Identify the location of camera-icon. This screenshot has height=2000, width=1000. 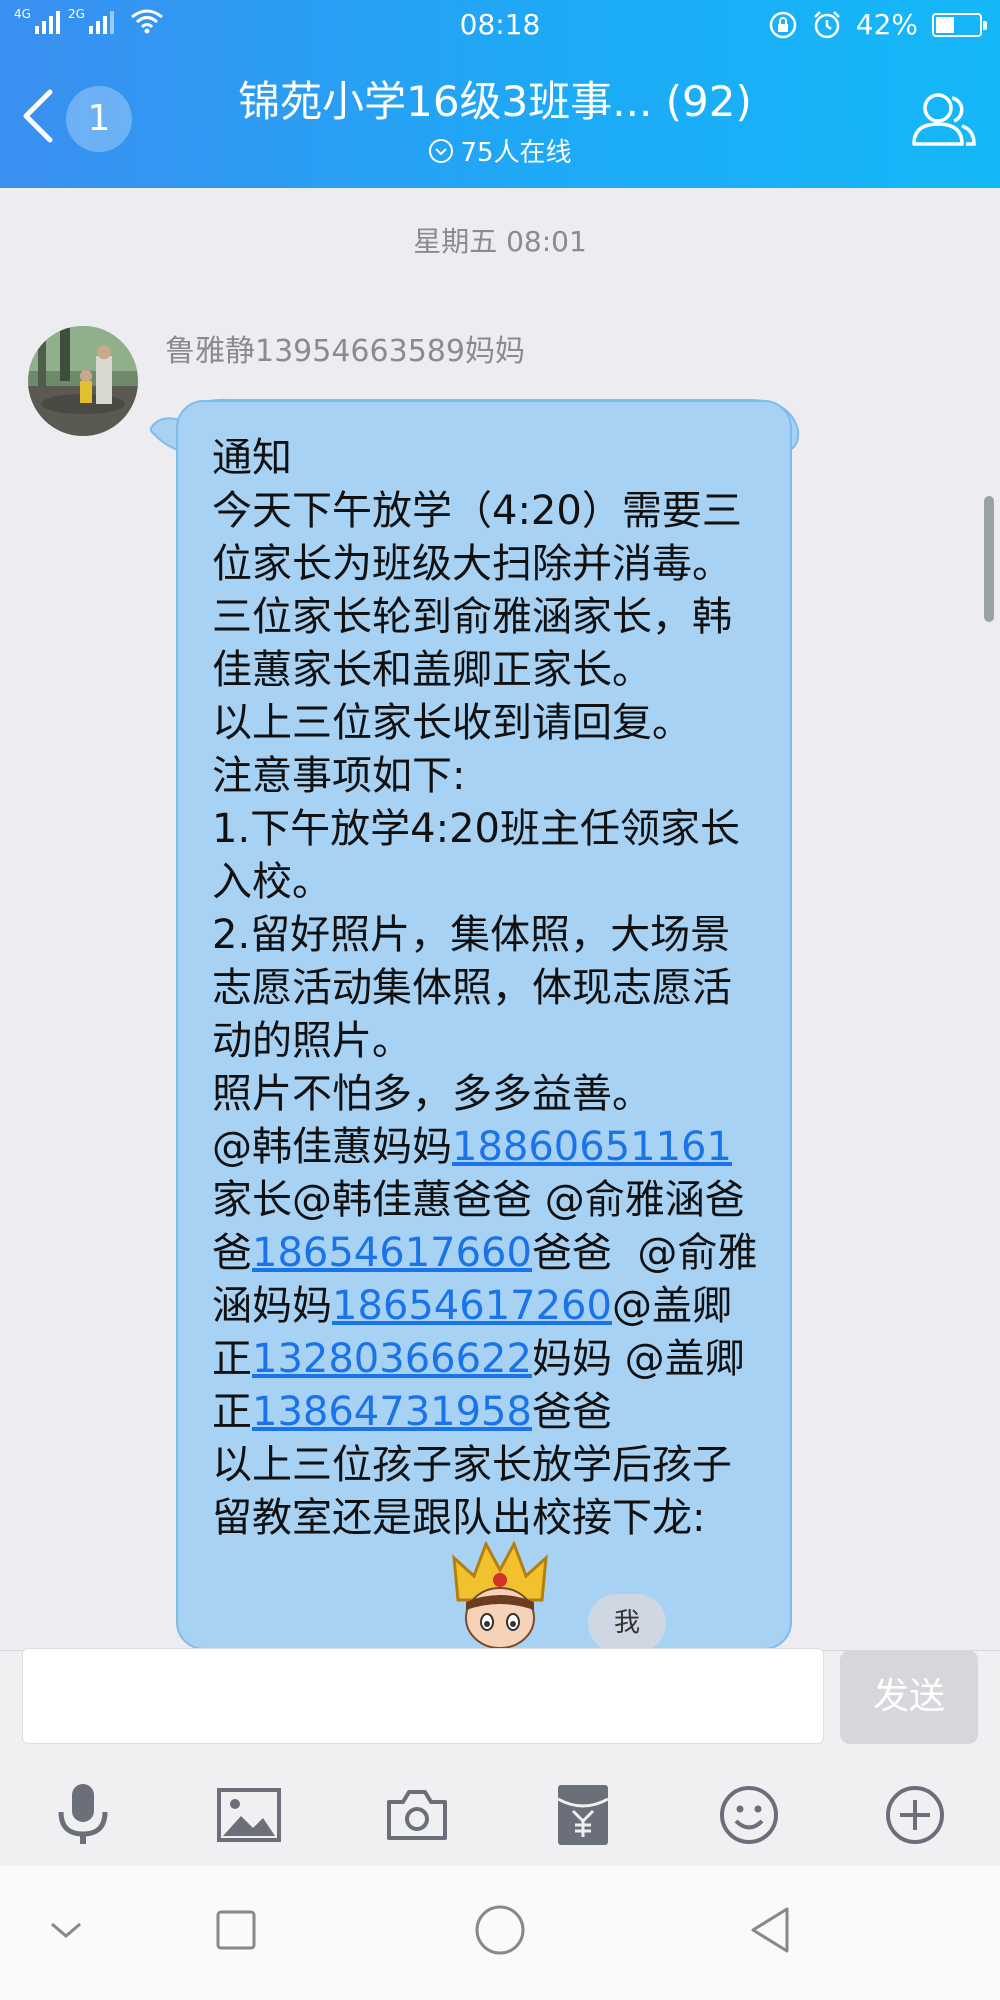
(417, 1815).